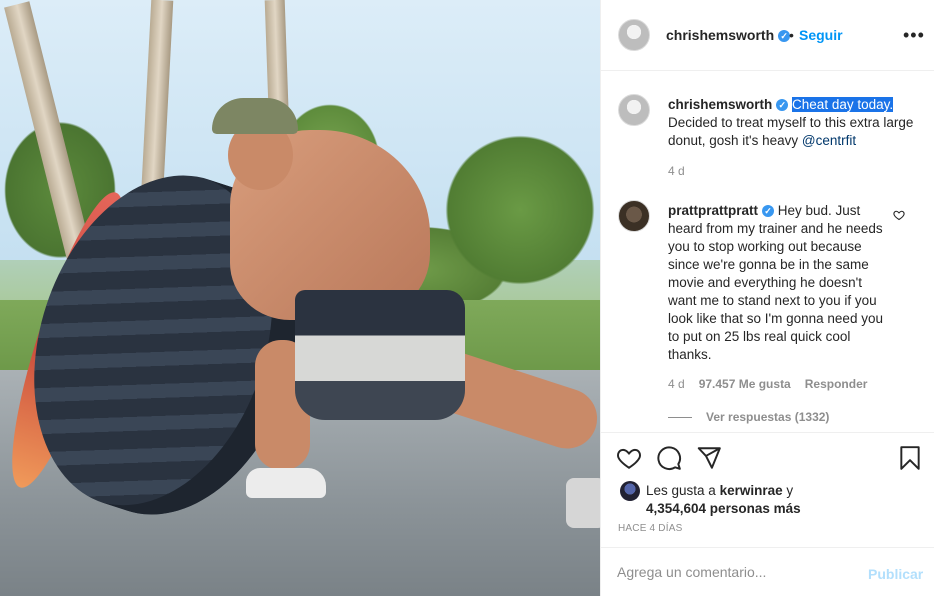 This screenshot has width=934, height=596. I want to click on view-replies-button: Ver respuestas (1332), so click(748, 417).